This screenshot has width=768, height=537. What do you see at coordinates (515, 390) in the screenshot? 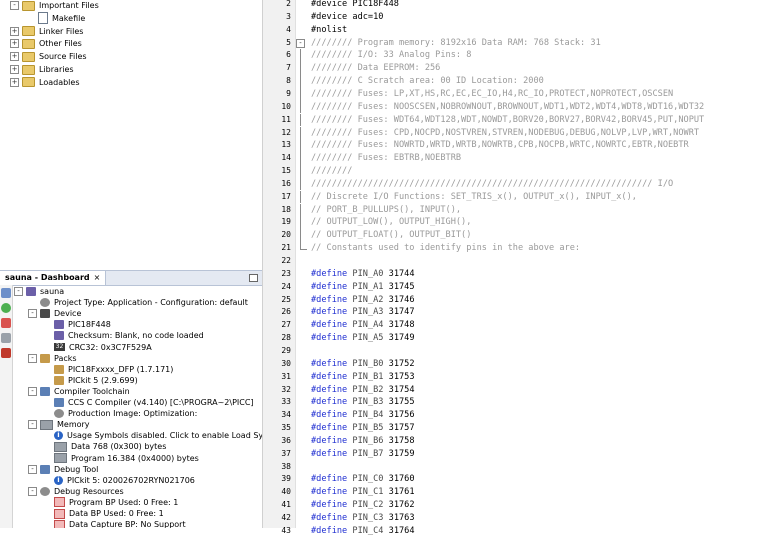
I see `code-line: 32 #define PIN_B2 31754` at bounding box center [515, 390].